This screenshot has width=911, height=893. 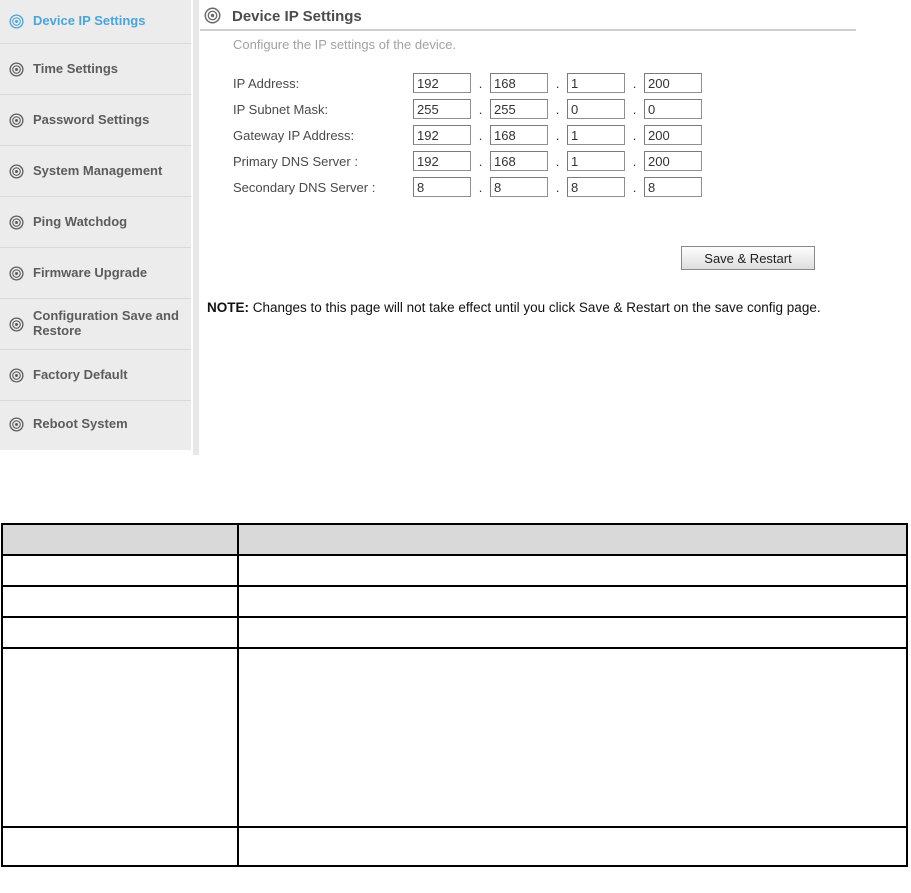 I want to click on save-restart-button: Save & Restart, so click(x=748, y=258).